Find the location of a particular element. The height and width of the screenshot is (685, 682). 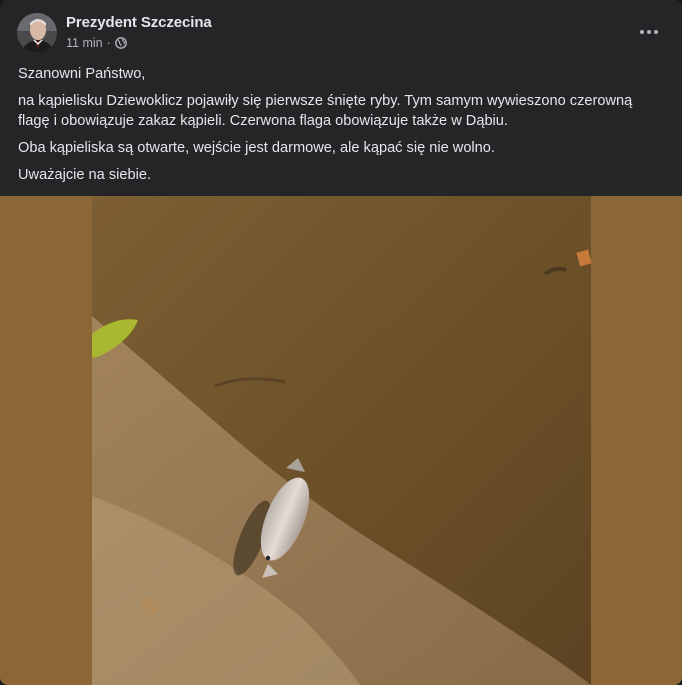

globe-icon is located at coordinates (120, 43).